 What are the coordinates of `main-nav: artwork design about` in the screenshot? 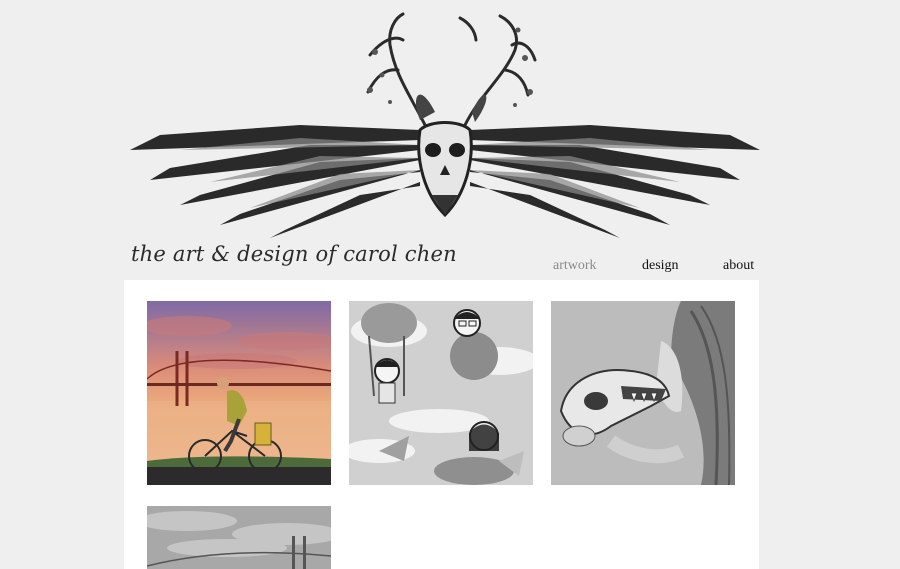 It's located at (450, 268).